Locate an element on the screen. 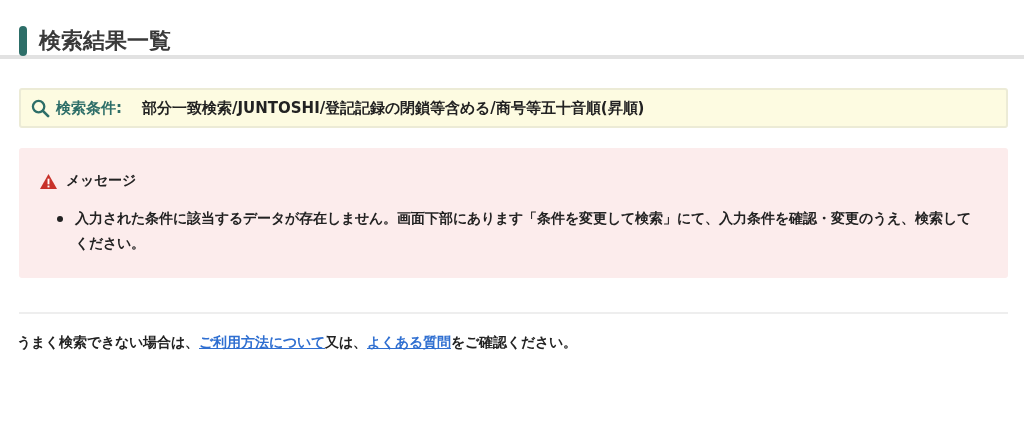 The width and height of the screenshot is (1024, 424). help-text: うまく検索できない場合は、ご利用方法について又は、よくある質問をご確認ください。 is located at coordinates (297, 343).